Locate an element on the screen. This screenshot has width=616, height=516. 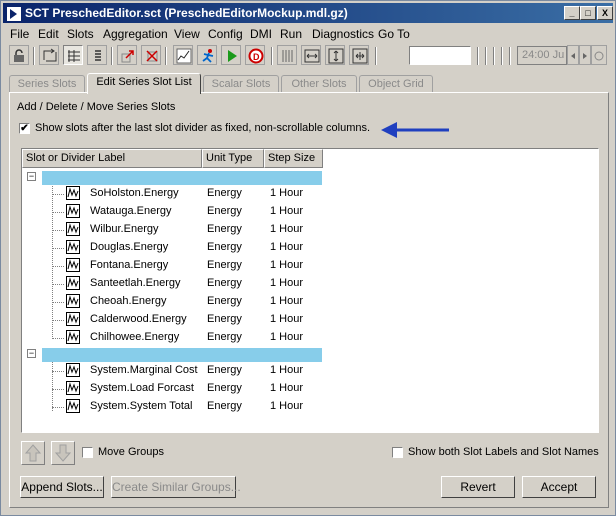
table-row: Calderwood.Energy Energy 1 Hour is located at coordinates (182, 320).